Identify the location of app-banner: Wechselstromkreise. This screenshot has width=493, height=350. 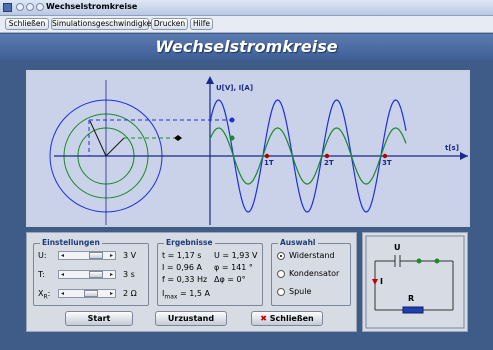
(246, 47).